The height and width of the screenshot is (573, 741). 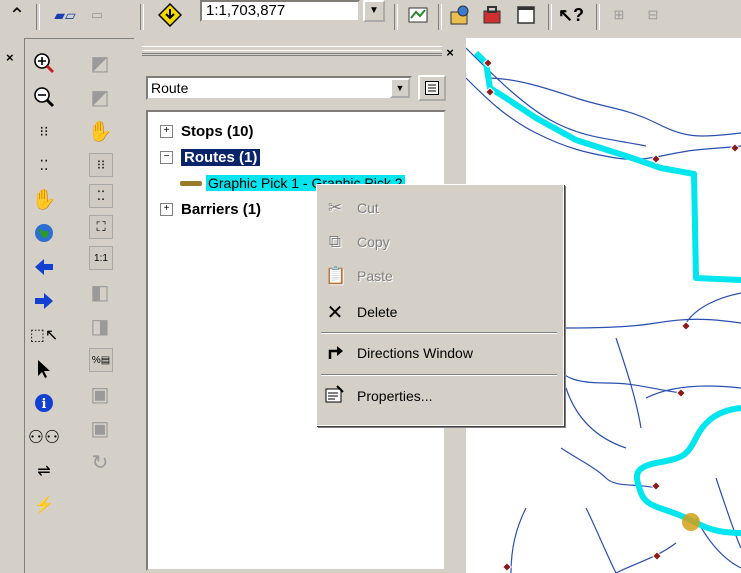 What do you see at coordinates (439, 208) in the screenshot?
I see `menu-item-cut: ✂ Cut` at bounding box center [439, 208].